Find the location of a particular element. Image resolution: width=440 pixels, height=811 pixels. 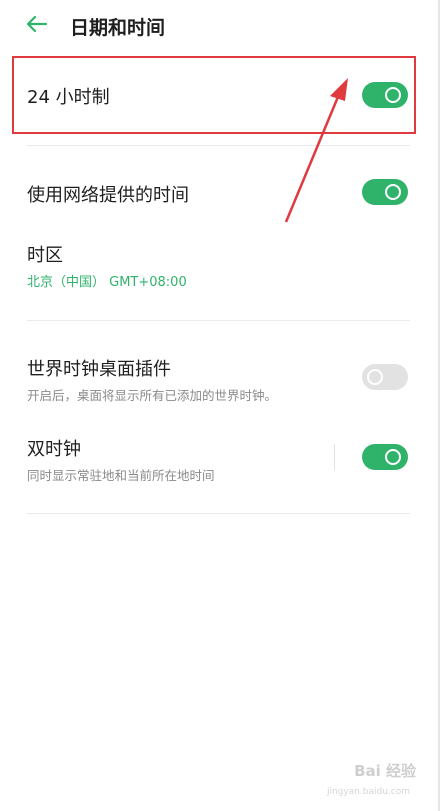

setting-world-clock-widget-label: 世界时钟桌面插件 is located at coordinates (99, 369).